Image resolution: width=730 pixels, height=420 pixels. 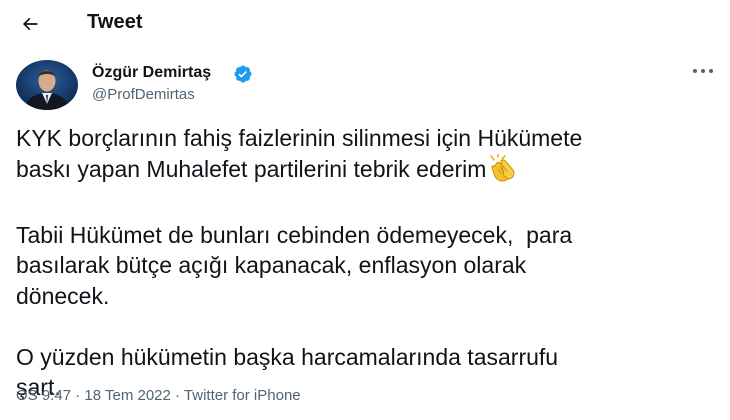 I want to click on author-handle: @ProfDemirtas, so click(x=143, y=94).